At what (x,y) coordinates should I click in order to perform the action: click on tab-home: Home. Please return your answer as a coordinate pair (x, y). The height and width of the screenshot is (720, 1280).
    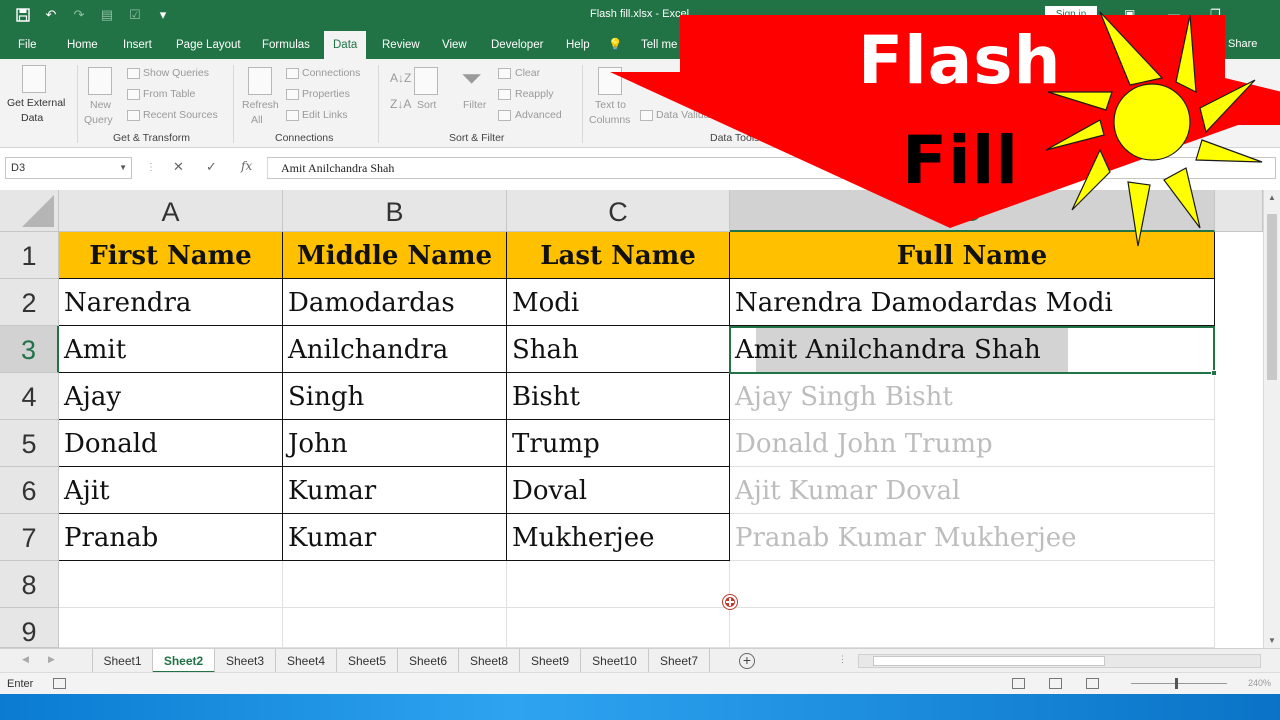
    Looking at the image, I should click on (82, 45).